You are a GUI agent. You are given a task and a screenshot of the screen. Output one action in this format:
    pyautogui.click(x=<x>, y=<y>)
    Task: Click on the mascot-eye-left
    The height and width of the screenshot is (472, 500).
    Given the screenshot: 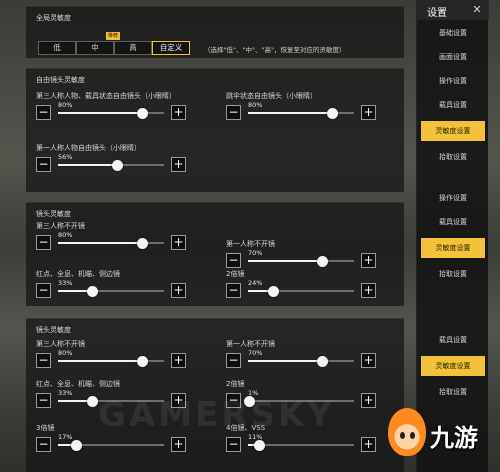 What is the action you would take?
    pyautogui.click(x=402, y=435)
    